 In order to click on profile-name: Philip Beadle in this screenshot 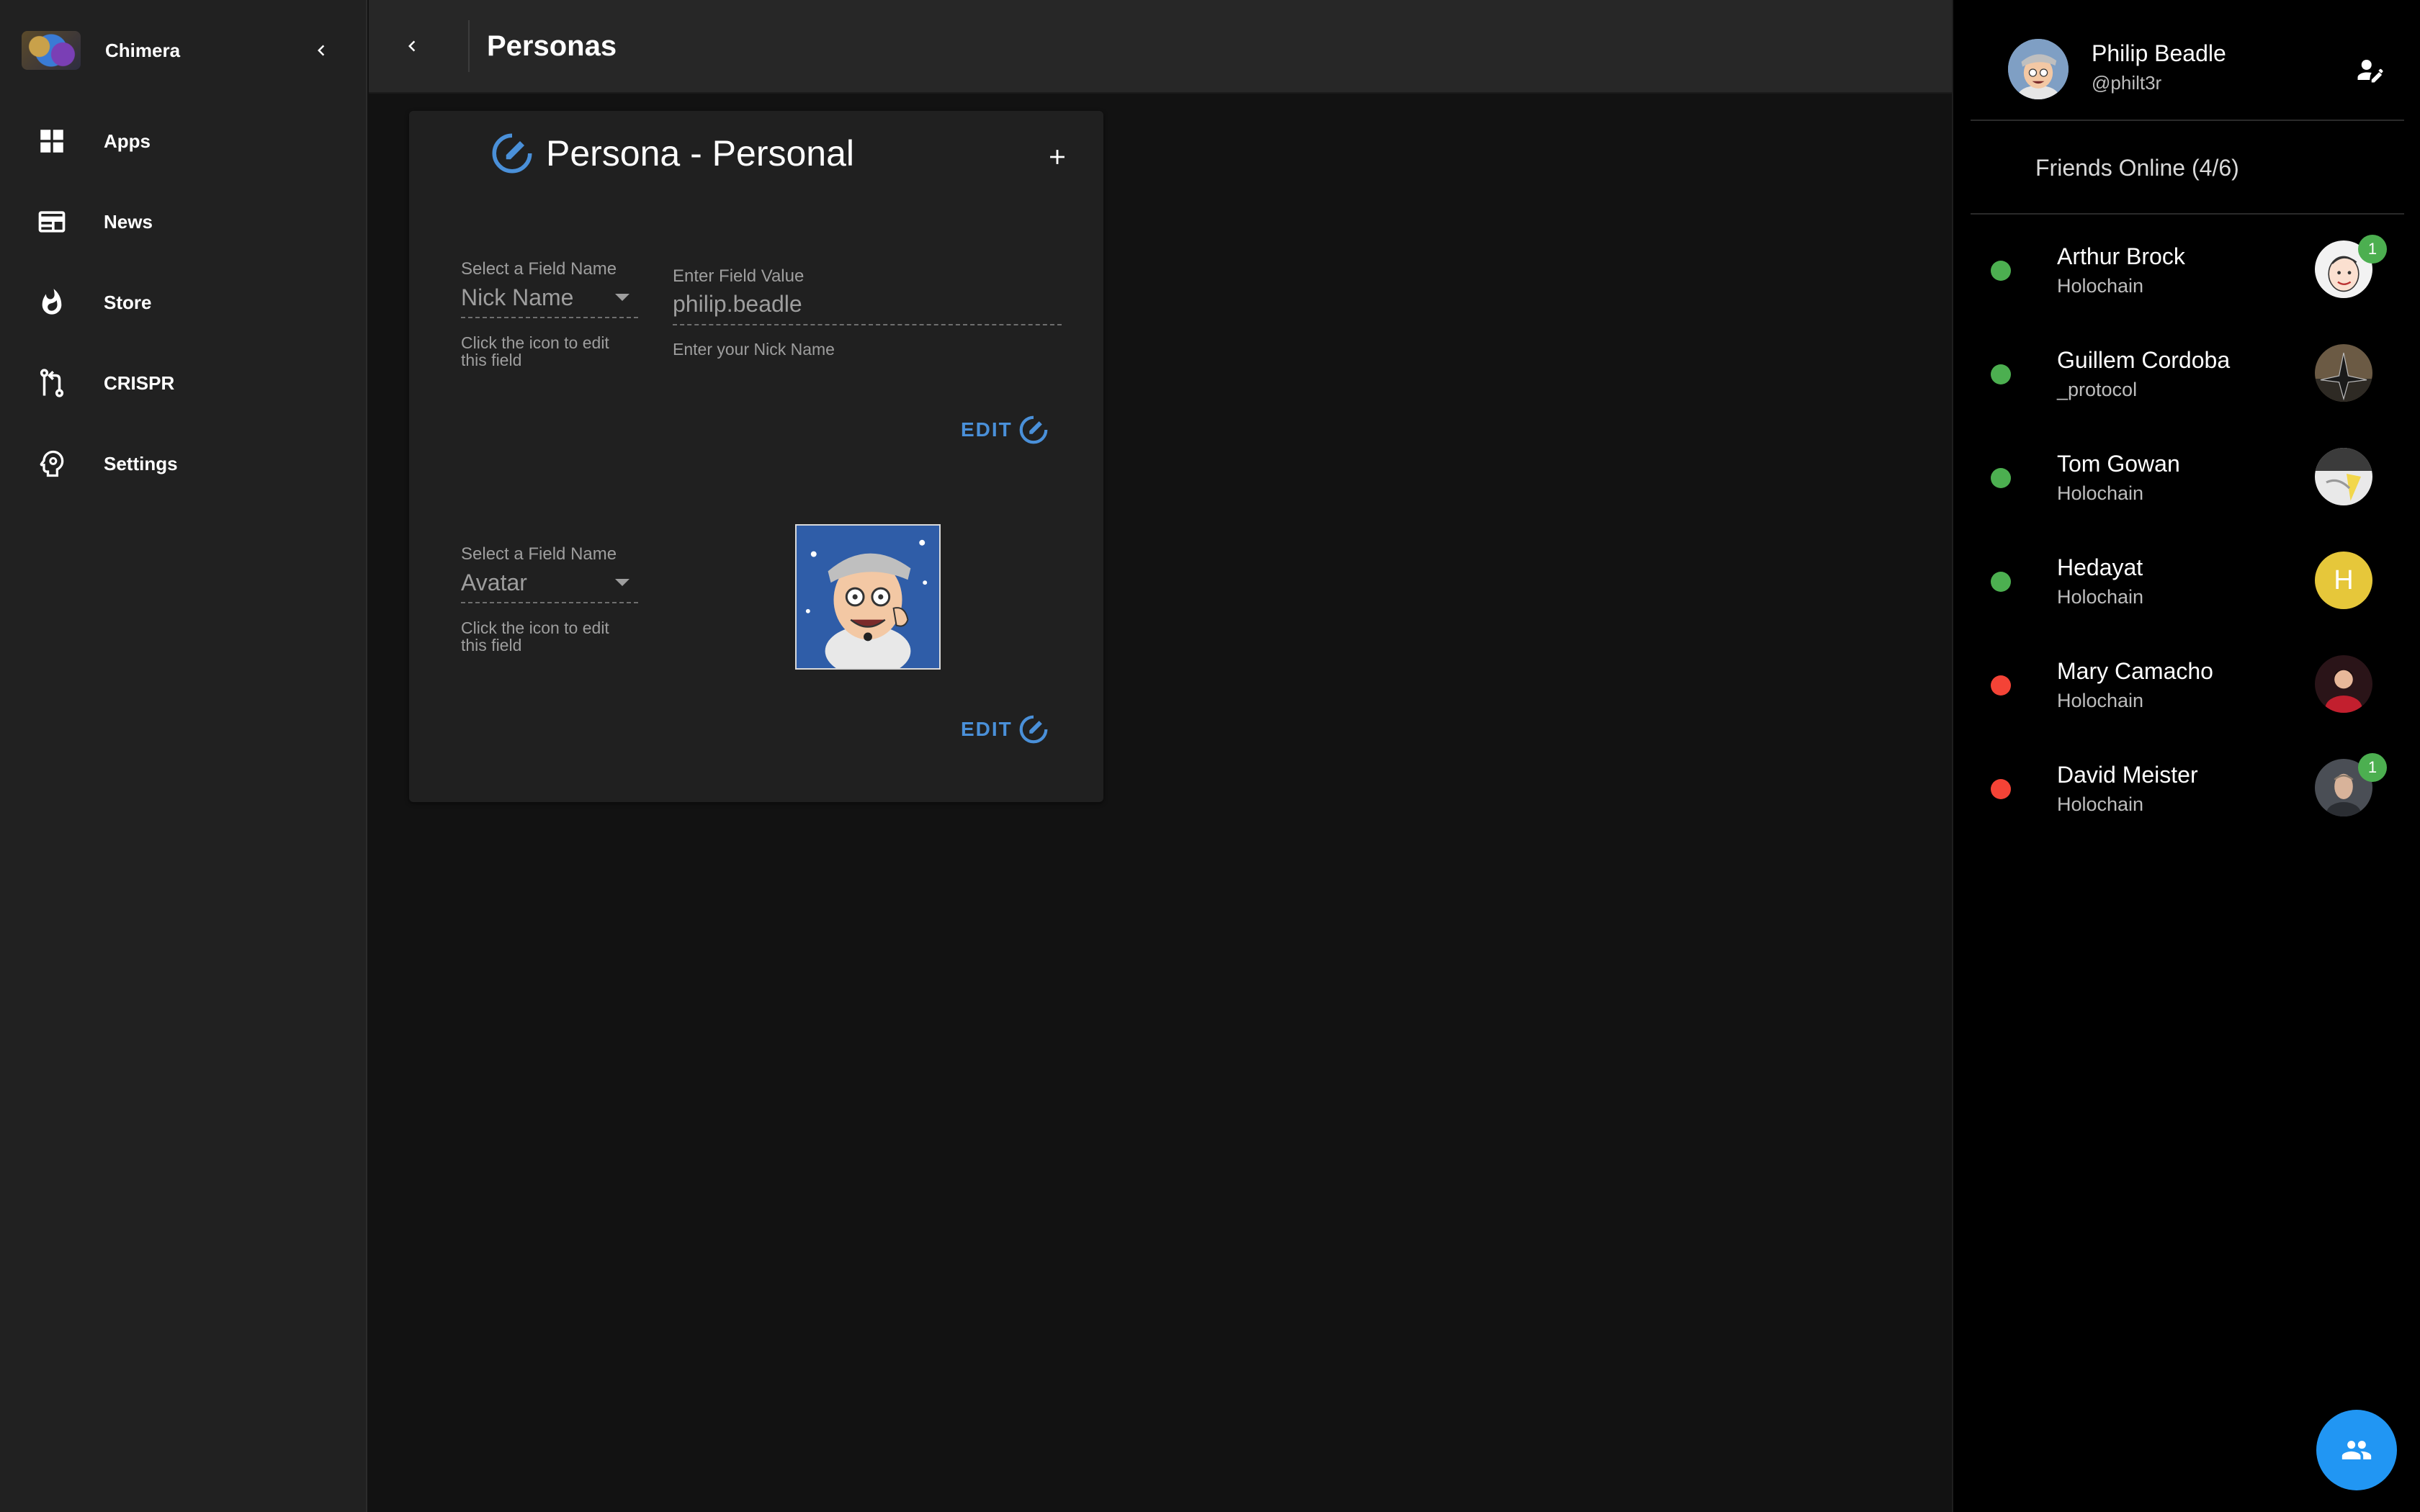, I will do `click(2159, 53)`.